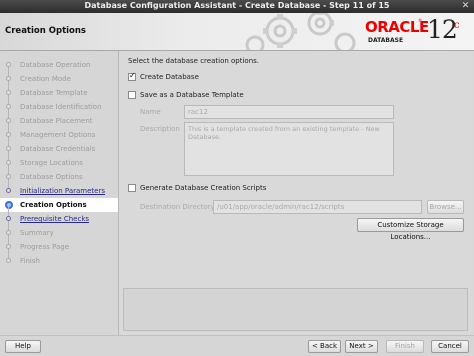 The height and width of the screenshot is (356, 474). Describe the element at coordinates (132, 76) in the screenshot. I see `create-database-checkbox` at that location.